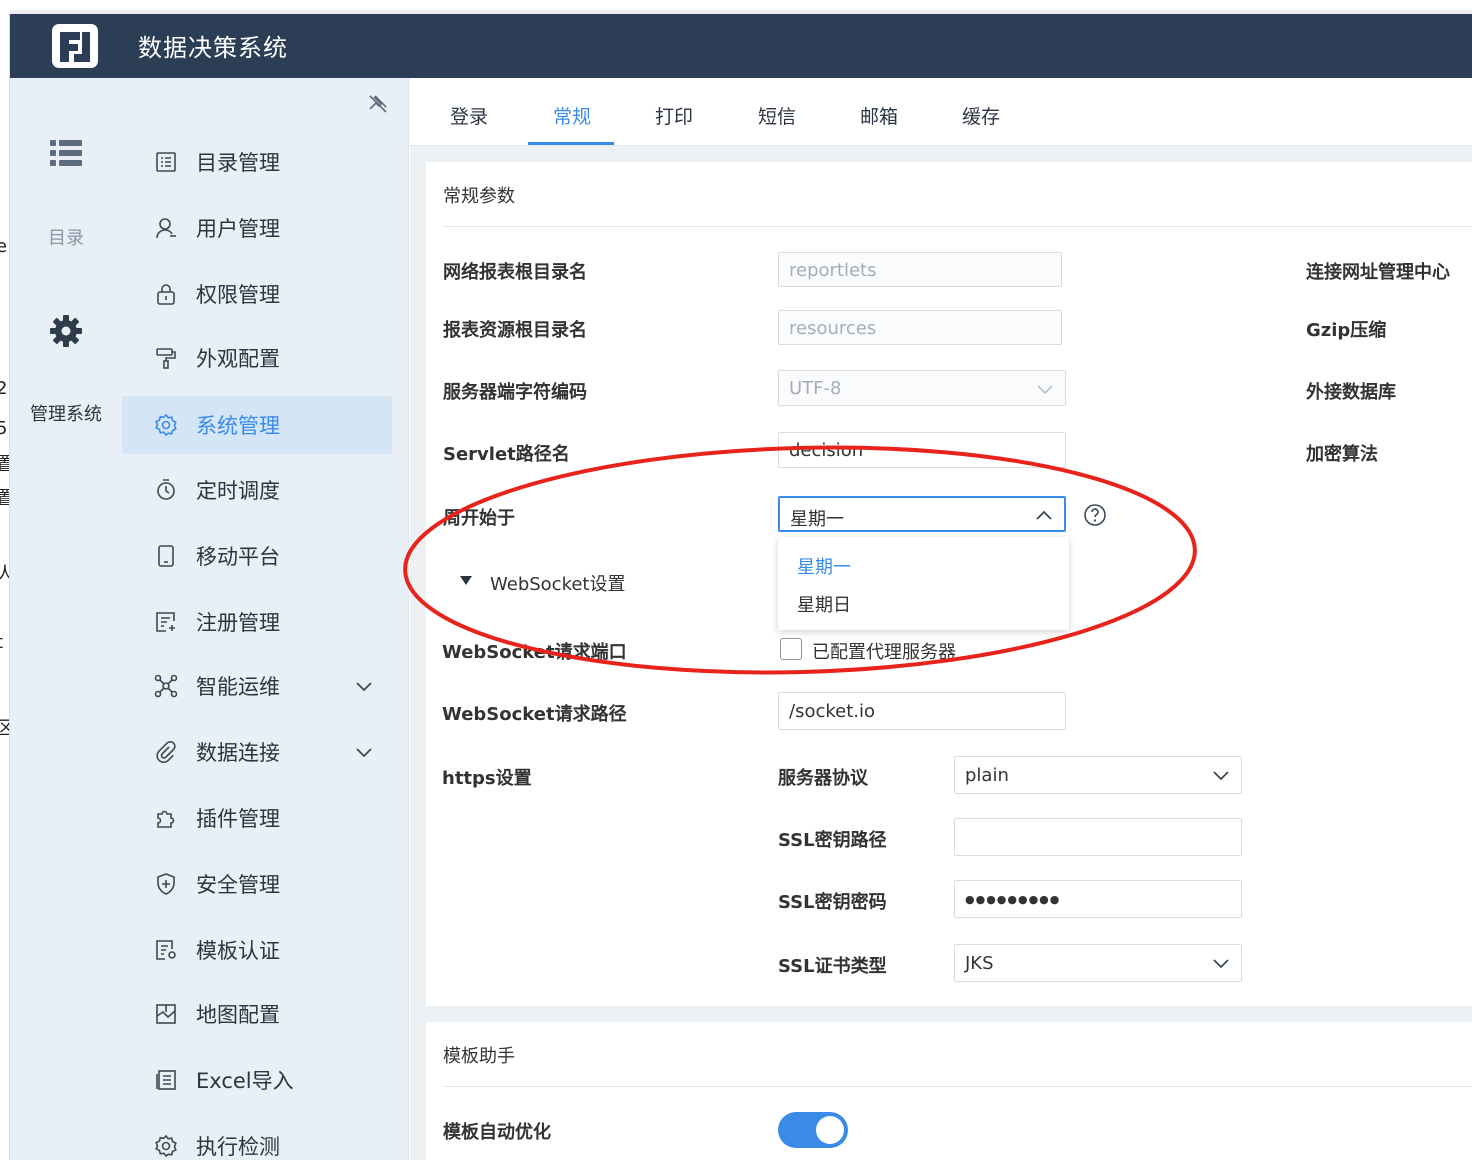  I want to click on menu-item-register: 注册管理, so click(257, 622).